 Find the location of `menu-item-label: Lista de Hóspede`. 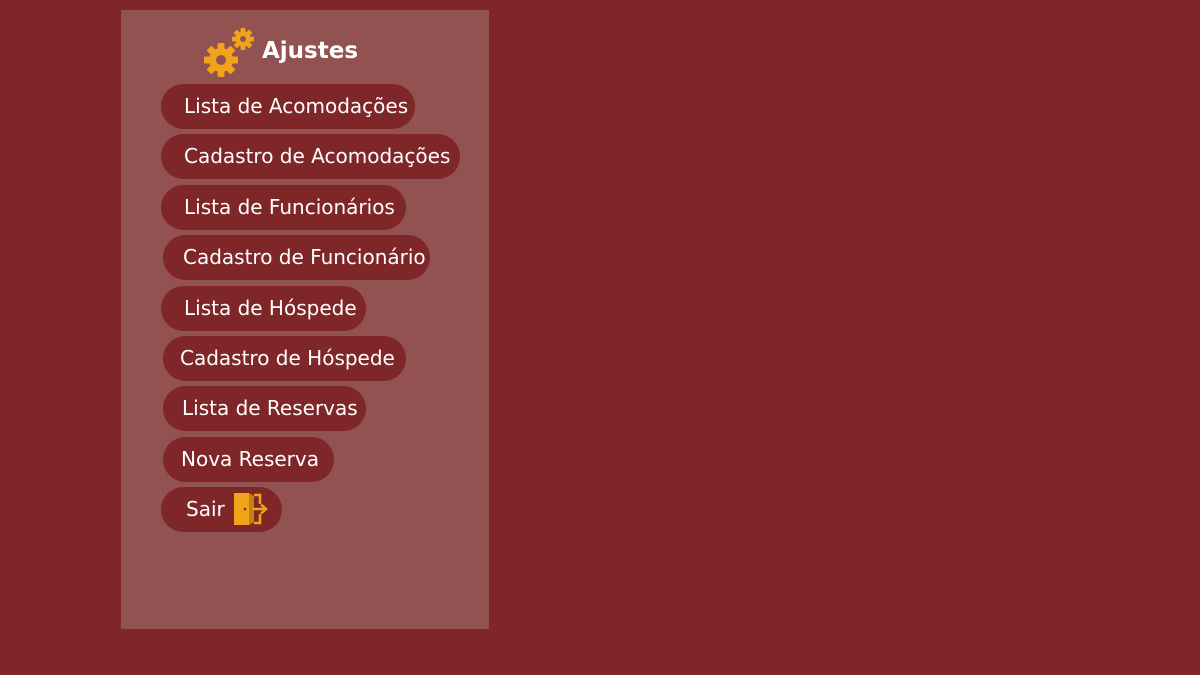

menu-item-label: Lista de Hóspede is located at coordinates (270, 308).